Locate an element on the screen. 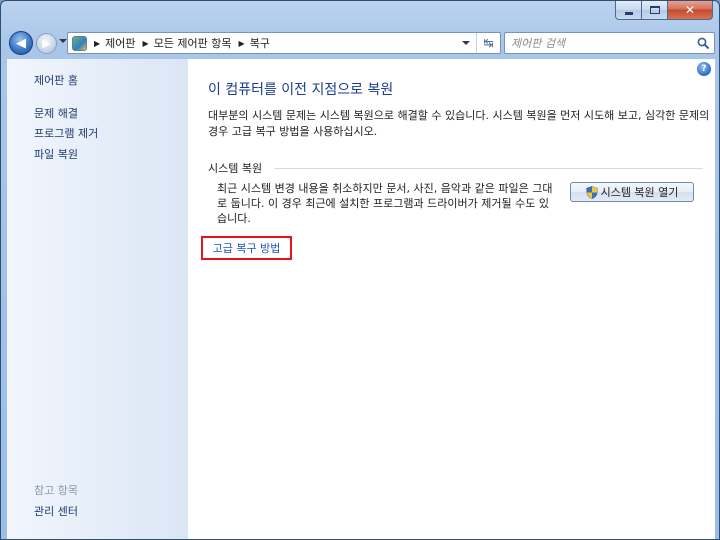 This screenshot has height=540, width=720. forward-button: ▶ is located at coordinates (46, 43).